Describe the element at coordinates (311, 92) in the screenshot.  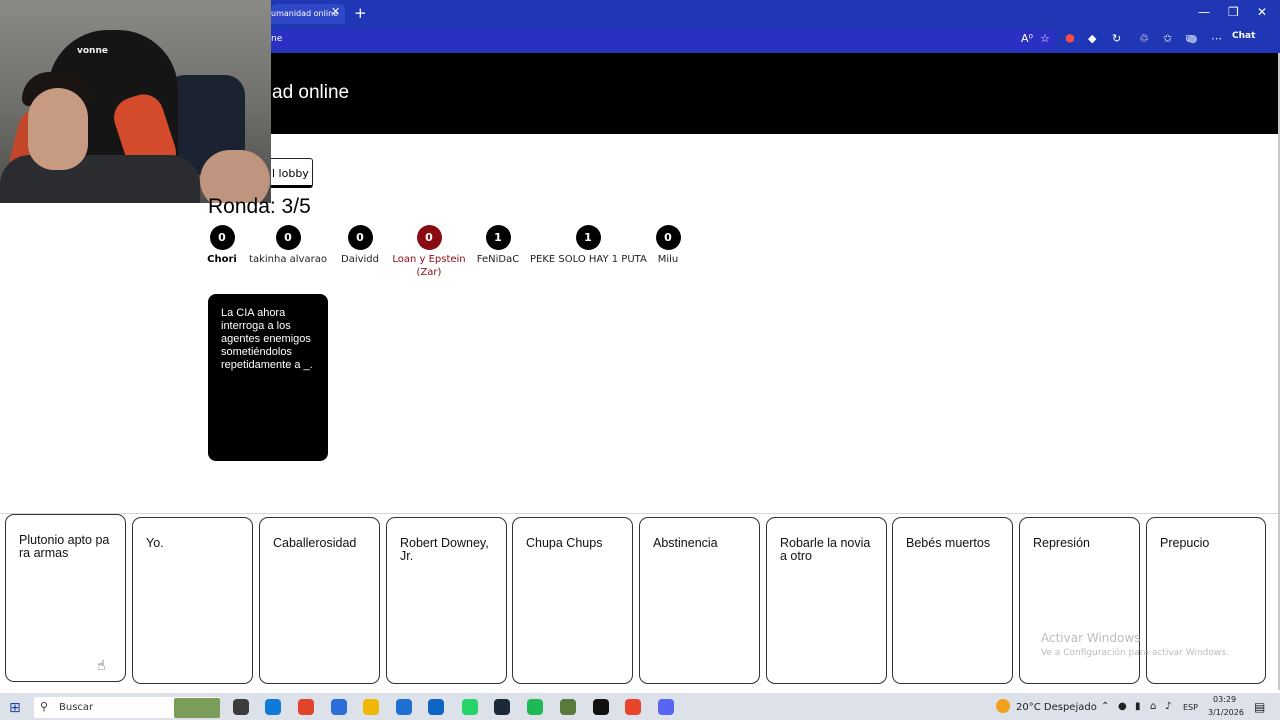
I see `page-title: ad online` at that location.